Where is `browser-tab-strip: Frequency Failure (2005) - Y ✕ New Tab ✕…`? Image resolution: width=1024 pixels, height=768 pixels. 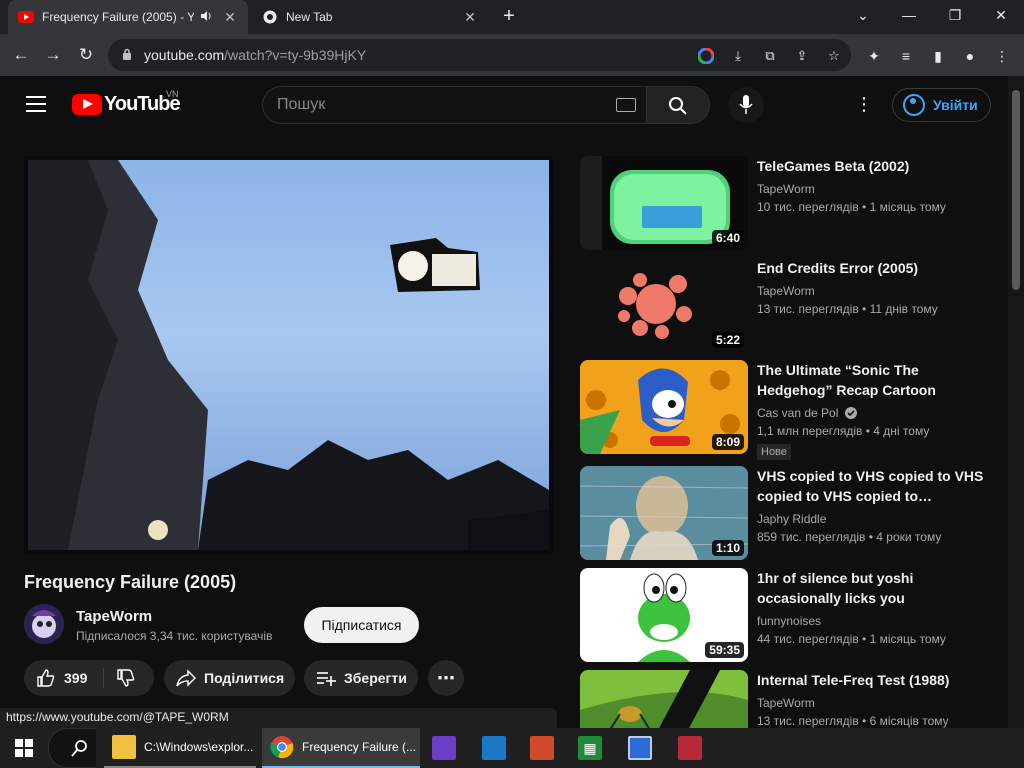 browser-tab-strip: Frequency Failure (2005) - Y ✕ New Tab ✕… is located at coordinates (512, 17).